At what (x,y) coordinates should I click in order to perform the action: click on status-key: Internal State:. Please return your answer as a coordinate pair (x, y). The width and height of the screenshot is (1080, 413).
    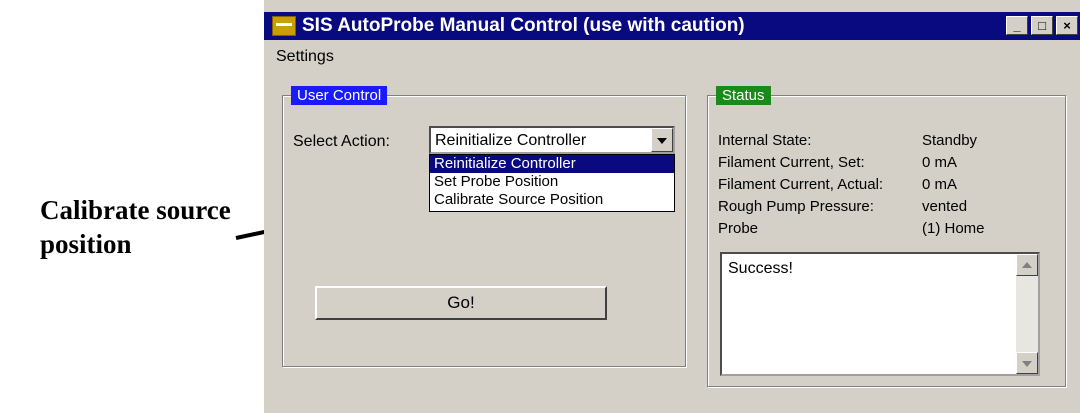
    Looking at the image, I should click on (765, 140).